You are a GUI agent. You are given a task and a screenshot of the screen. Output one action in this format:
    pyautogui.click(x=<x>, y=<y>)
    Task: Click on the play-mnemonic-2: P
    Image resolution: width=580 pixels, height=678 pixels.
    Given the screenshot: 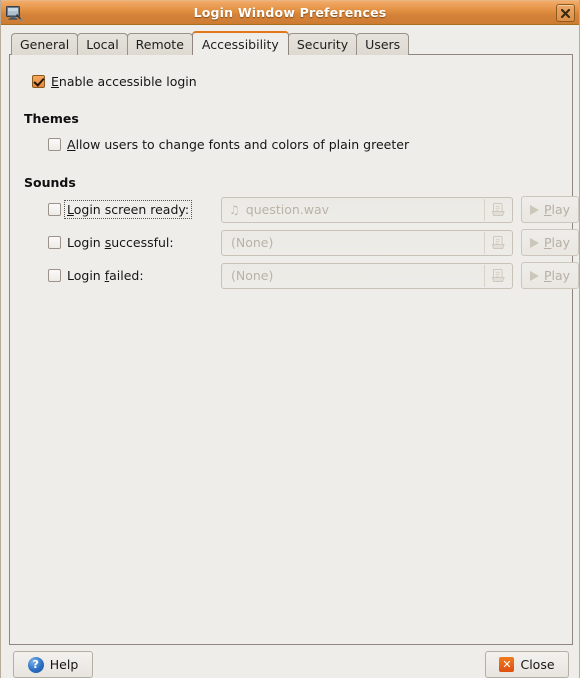 What is the action you would take?
    pyautogui.click(x=547, y=275)
    